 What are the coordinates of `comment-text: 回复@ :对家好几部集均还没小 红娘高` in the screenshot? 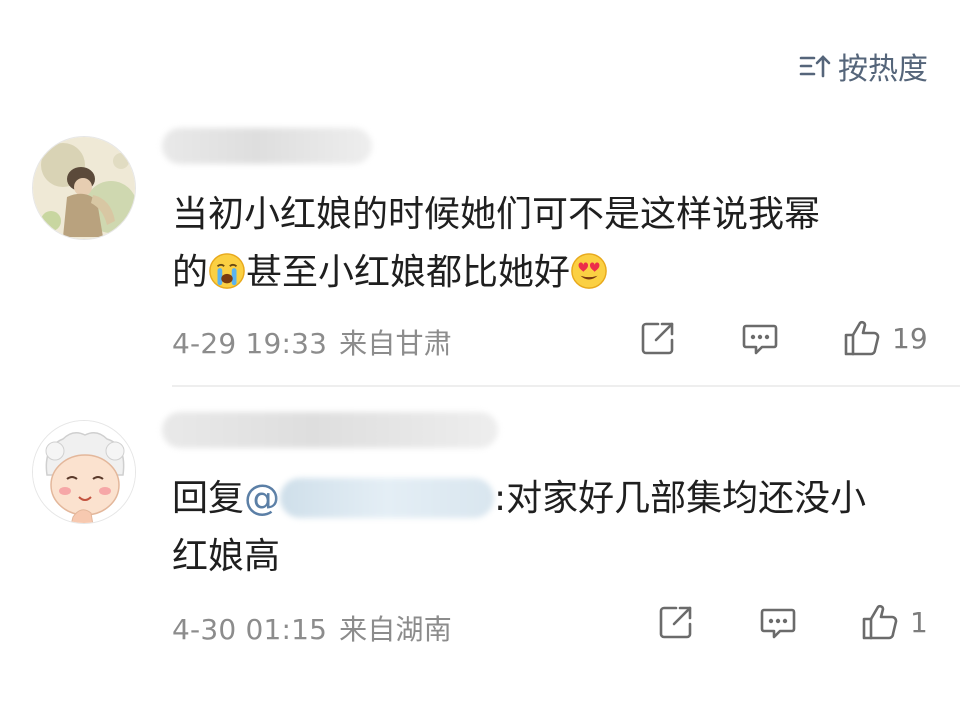 It's located at (552, 528).